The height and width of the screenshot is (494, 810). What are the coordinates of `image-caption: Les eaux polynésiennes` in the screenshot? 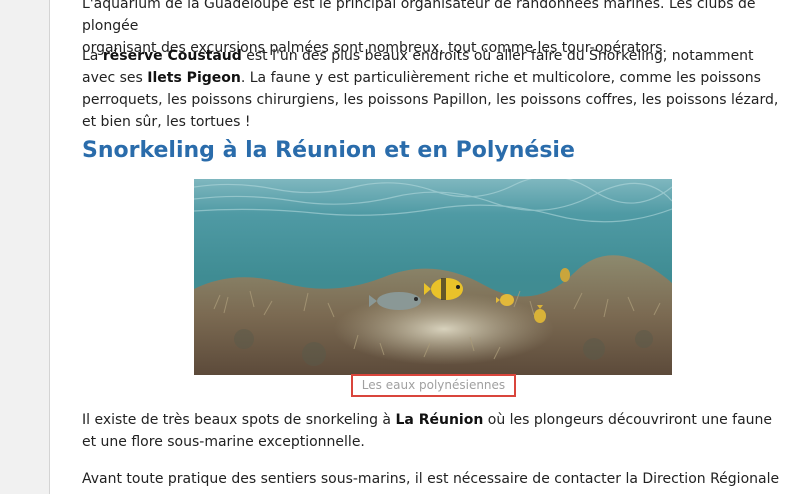 It's located at (433, 385).